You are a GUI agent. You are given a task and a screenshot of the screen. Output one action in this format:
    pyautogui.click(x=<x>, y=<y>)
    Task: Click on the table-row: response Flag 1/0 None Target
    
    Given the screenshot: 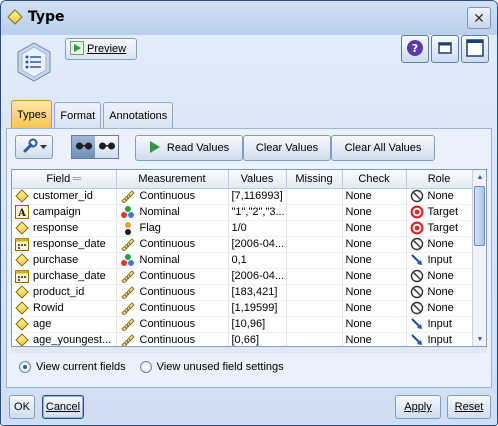 What is the action you would take?
    pyautogui.click(x=242, y=228)
    